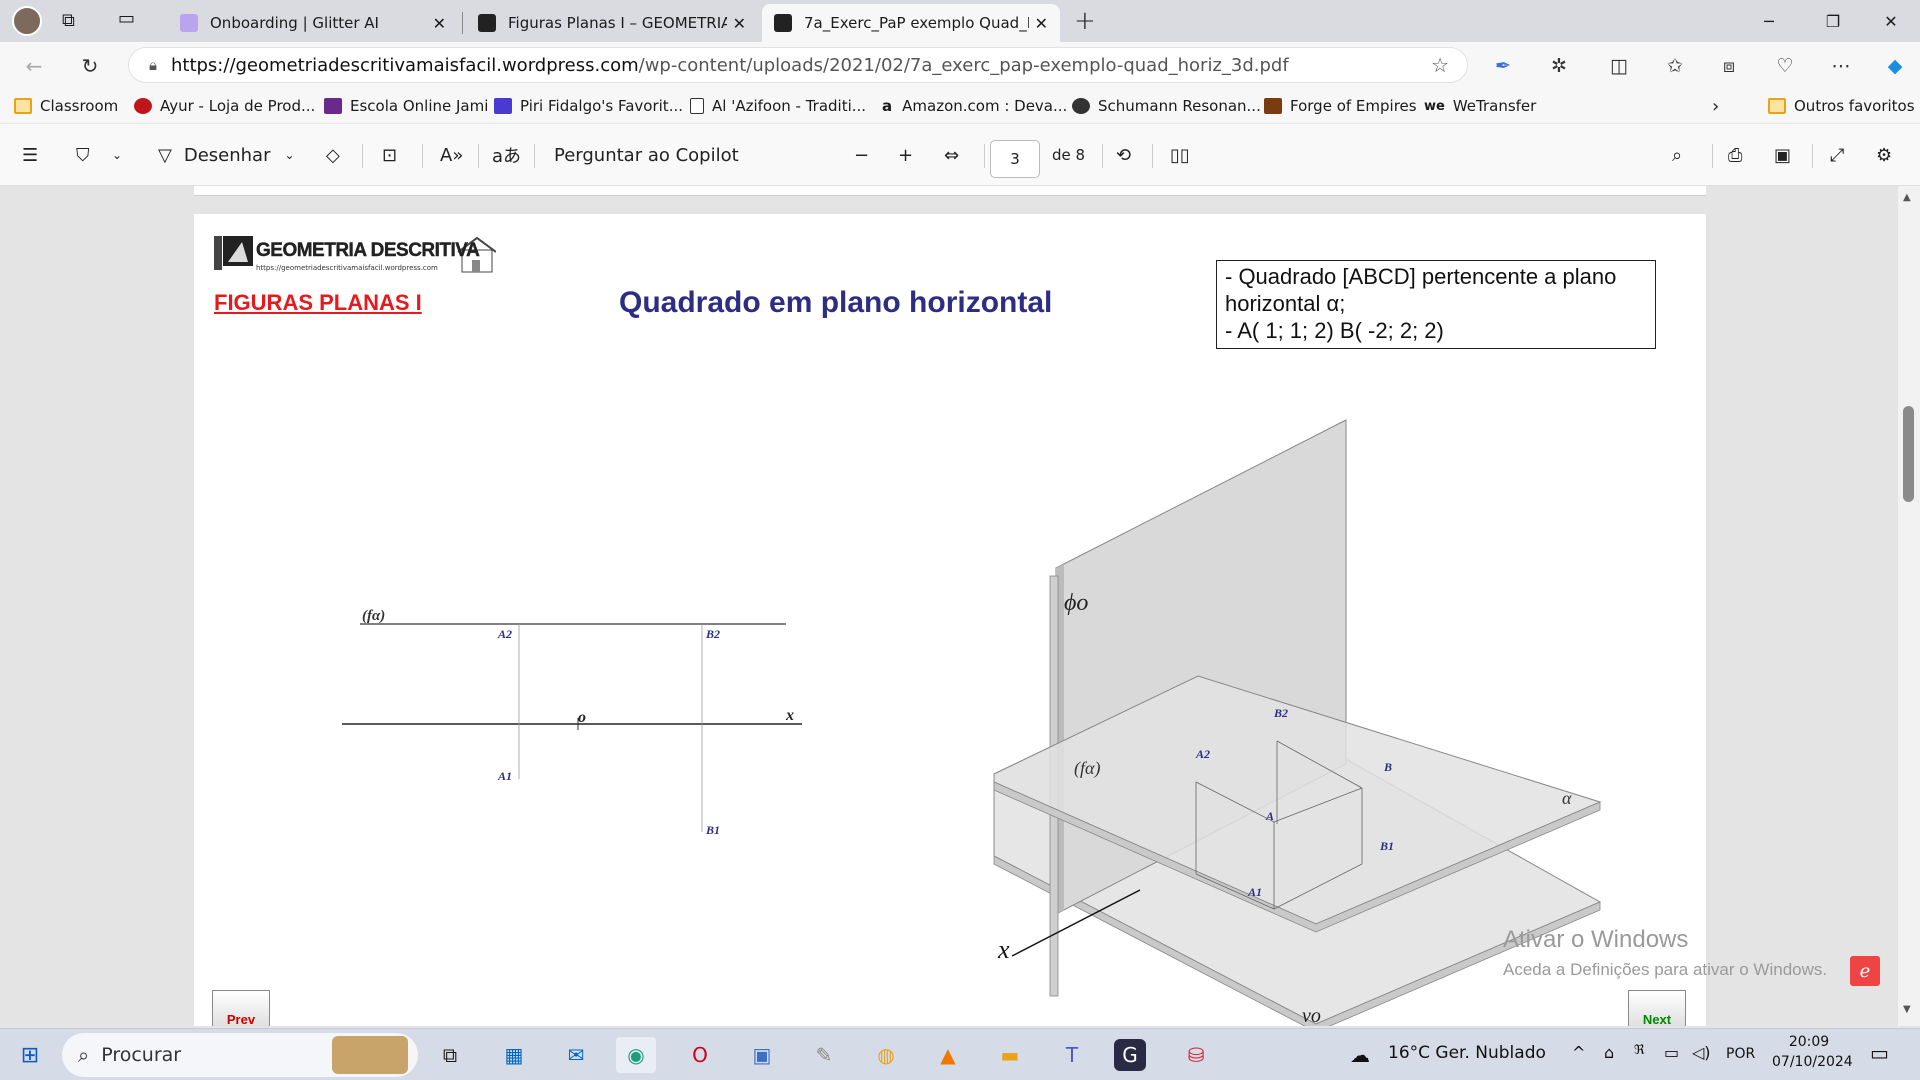 This screenshot has height=1080, width=1920. I want to click on text-box-icon: ⊡, so click(389, 155).